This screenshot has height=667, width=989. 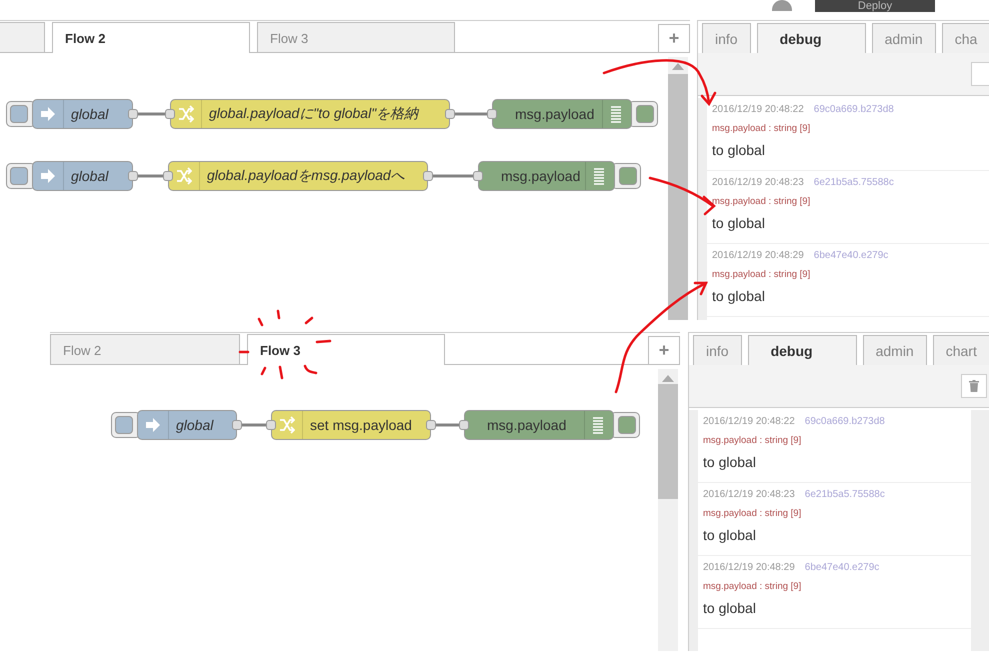 What do you see at coordinates (875, 6) in the screenshot?
I see `deploy-button: Deploy` at bounding box center [875, 6].